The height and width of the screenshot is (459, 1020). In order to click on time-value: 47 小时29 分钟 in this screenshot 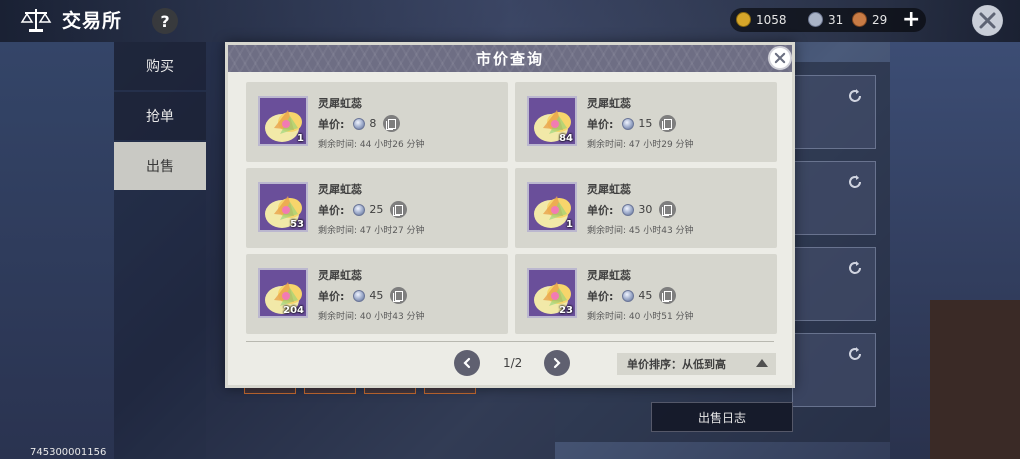, I will do `click(661, 145)`.